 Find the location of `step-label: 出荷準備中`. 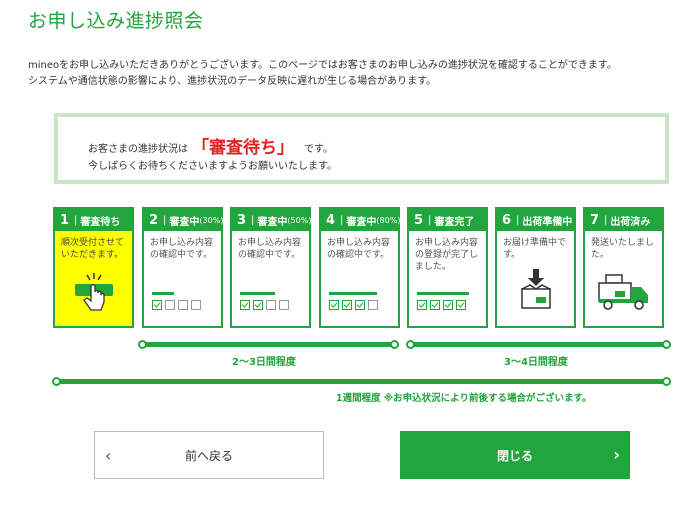

step-label: 出荷準備中 is located at coordinates (547, 222).